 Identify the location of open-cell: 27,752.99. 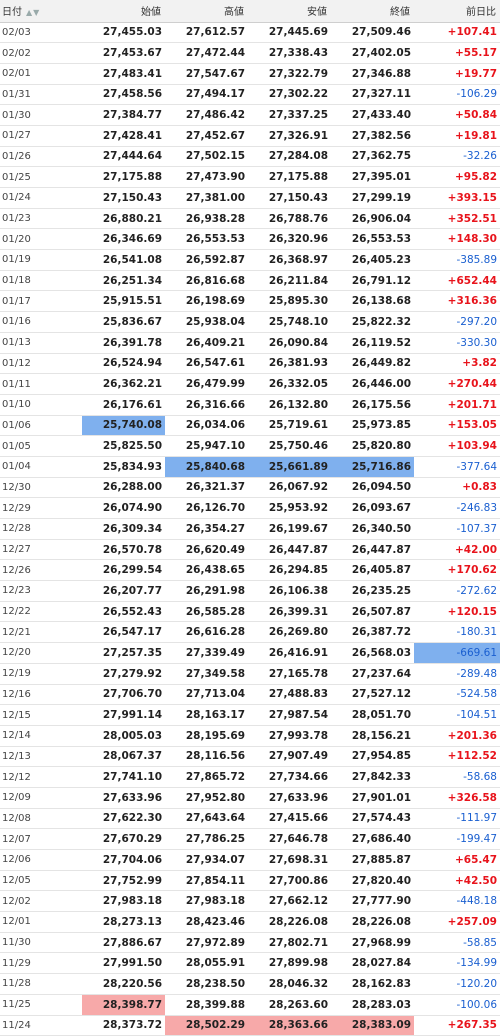
(123, 881).